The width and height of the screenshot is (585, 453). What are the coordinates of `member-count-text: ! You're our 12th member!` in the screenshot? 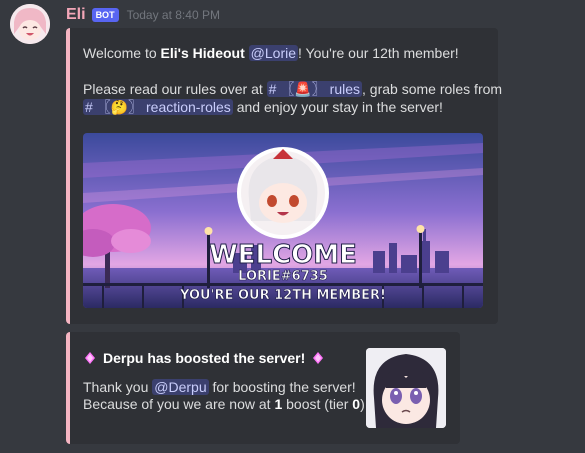 It's located at (378, 53).